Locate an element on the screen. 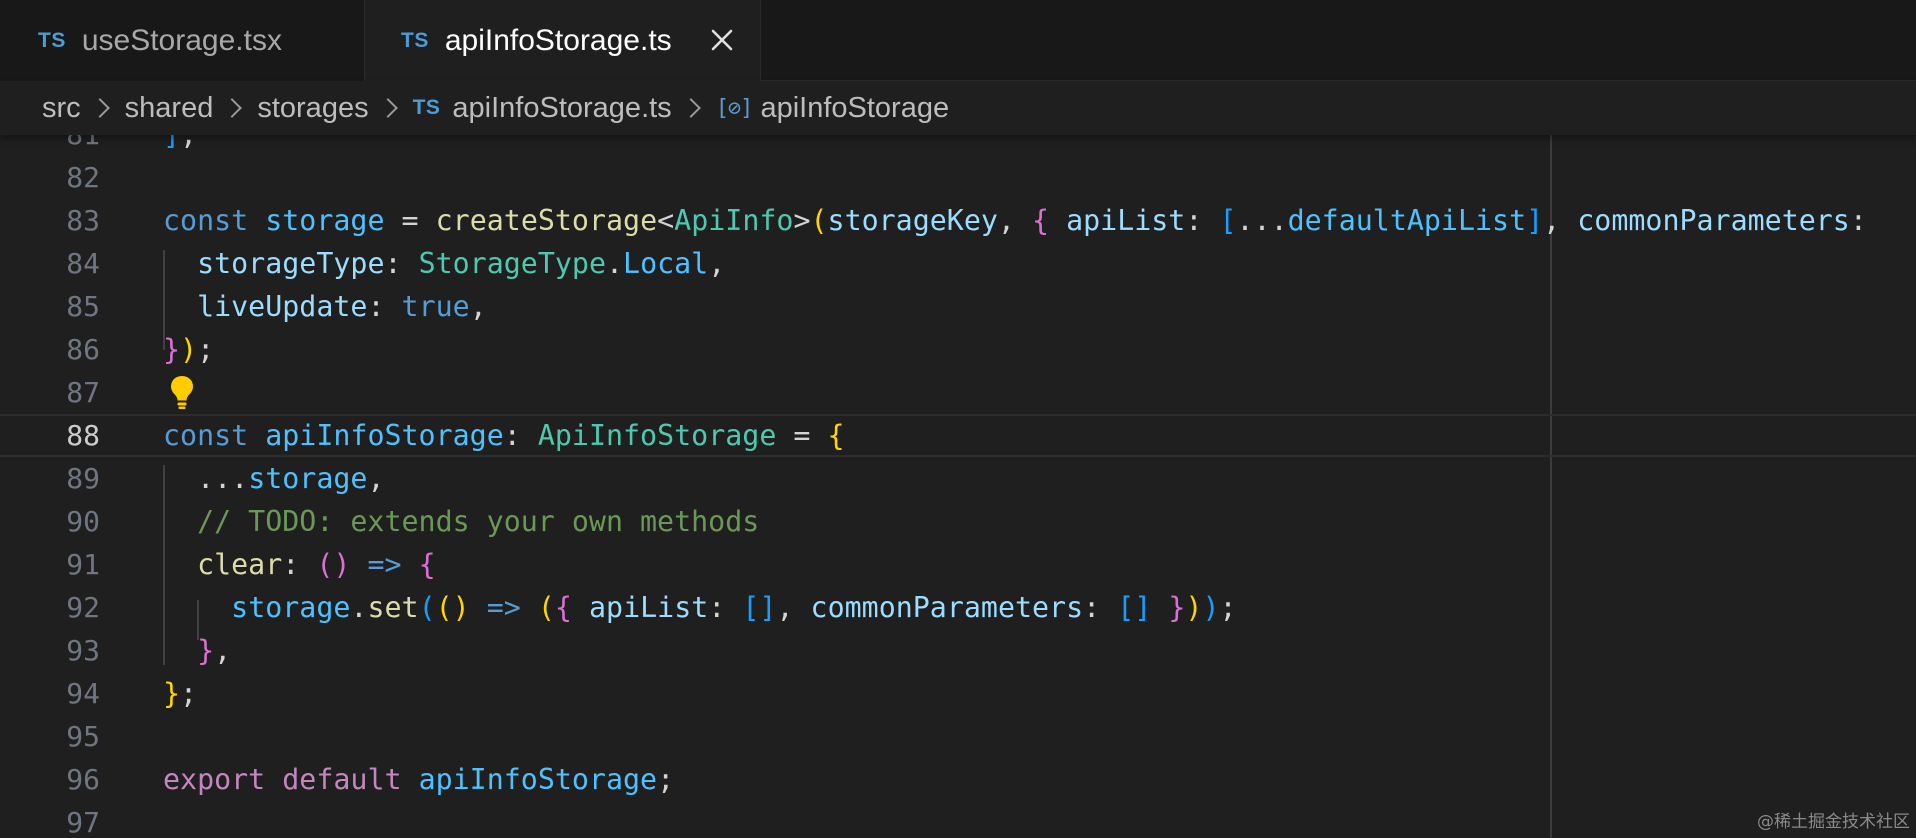 The image size is (1916, 838). breadcrumb-item-shared: shared is located at coordinates (169, 108).